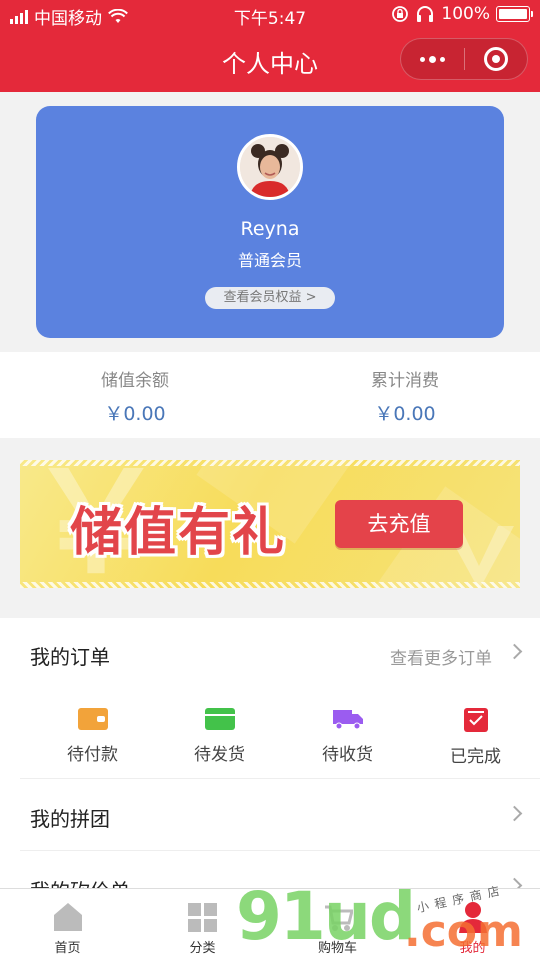 The image size is (540, 960). I want to click on headphones-icon, so click(425, 14).